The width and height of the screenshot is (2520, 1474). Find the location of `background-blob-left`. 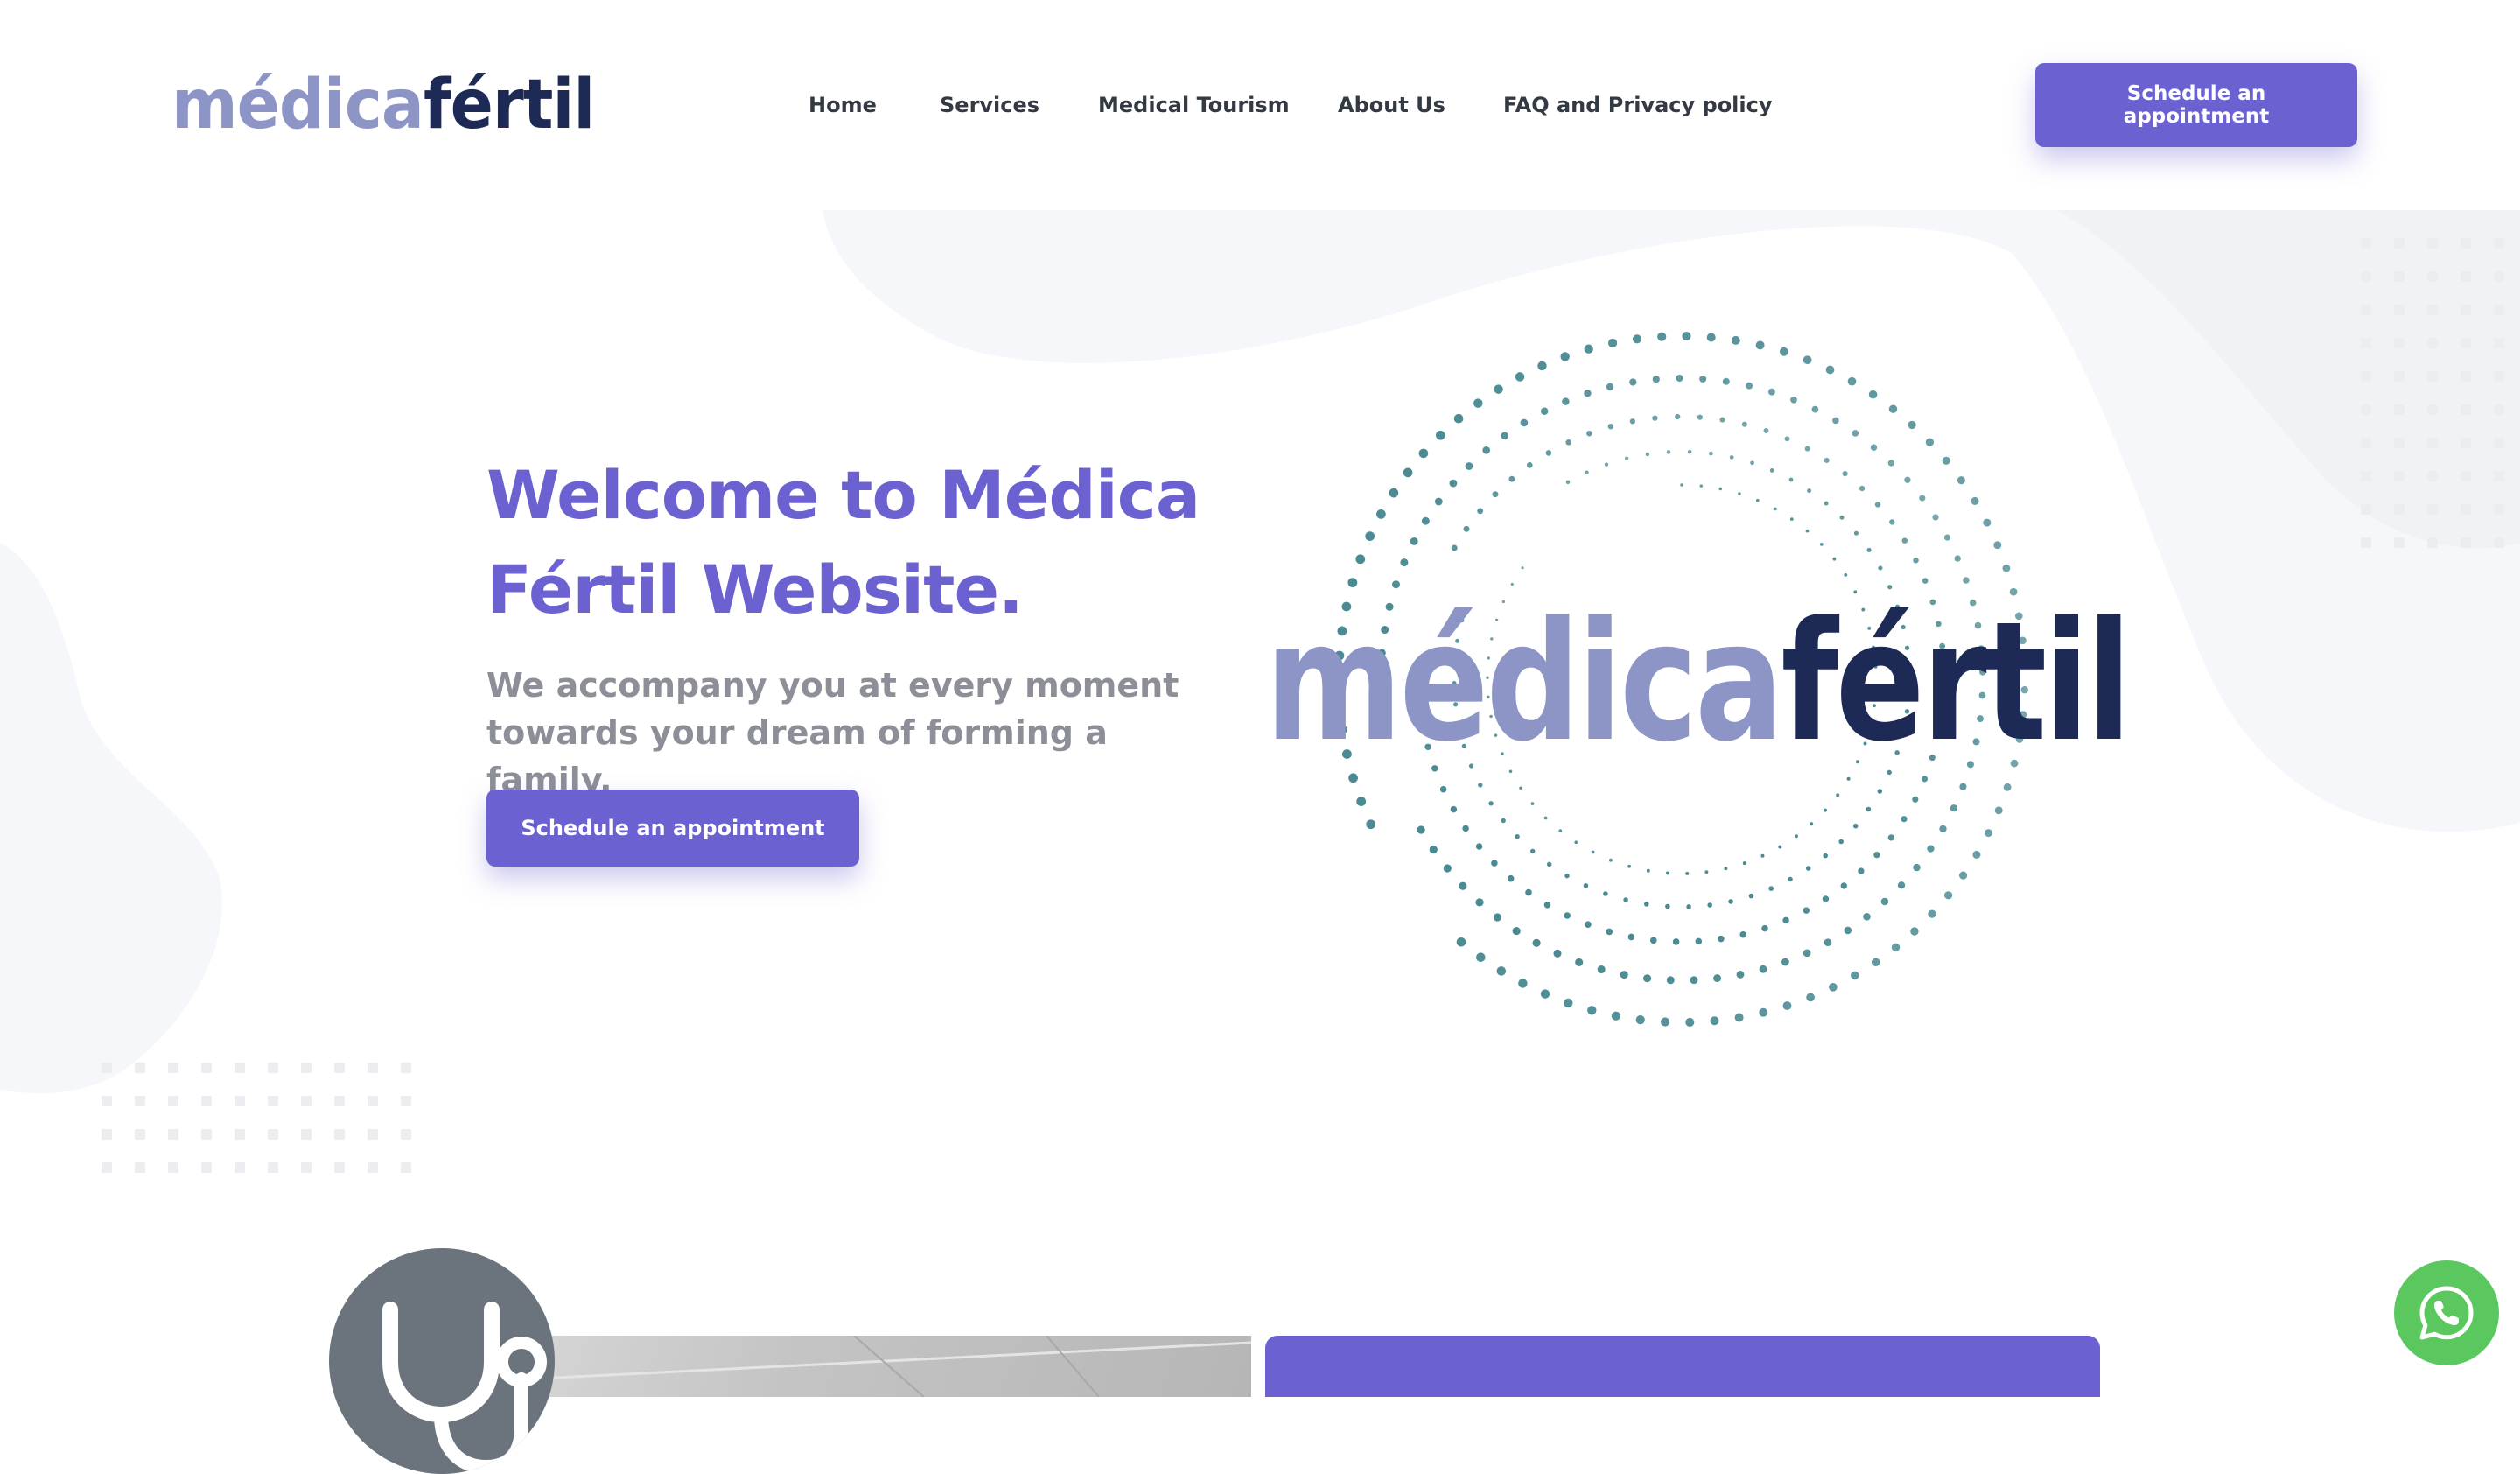

background-blob-left is located at coordinates (111, 818).